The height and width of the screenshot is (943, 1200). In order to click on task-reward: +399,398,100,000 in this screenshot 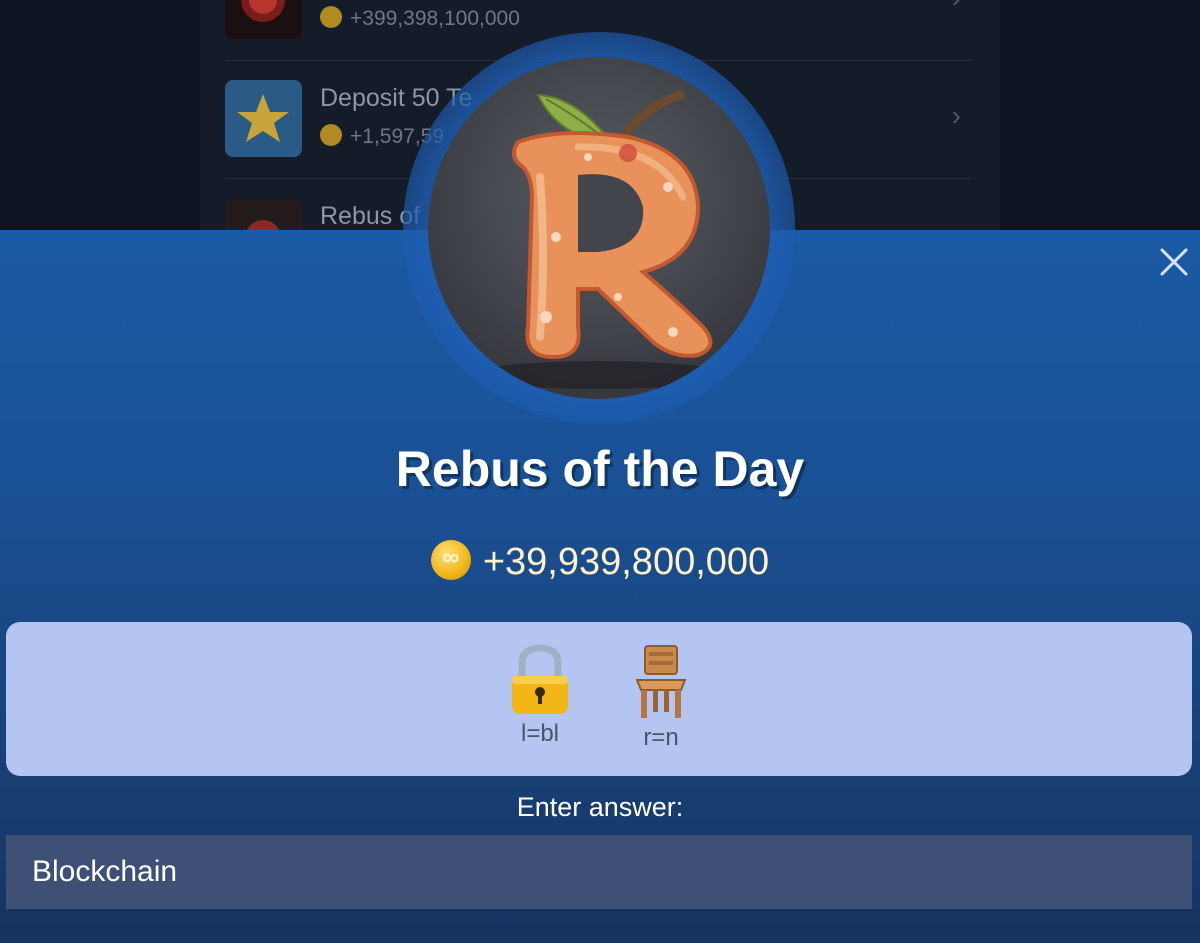, I will do `click(420, 18)`.